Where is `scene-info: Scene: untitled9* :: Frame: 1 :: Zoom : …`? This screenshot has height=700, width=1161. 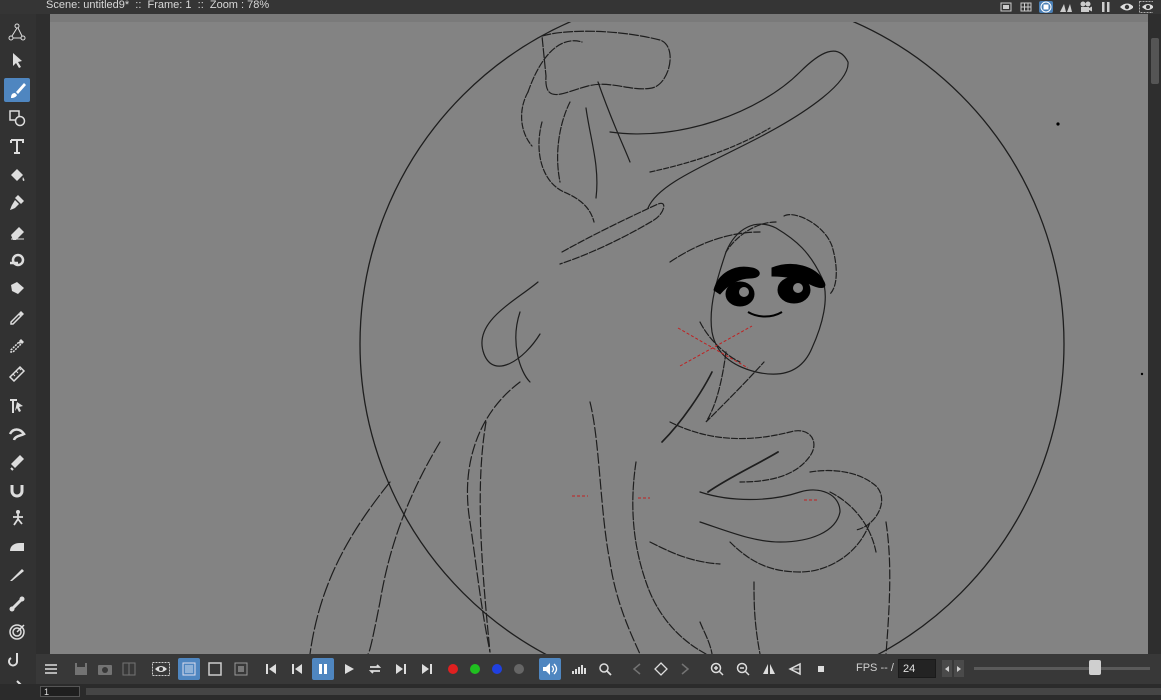 scene-info: Scene: untitled9* :: Frame: 1 :: Zoom : … is located at coordinates (158, 5).